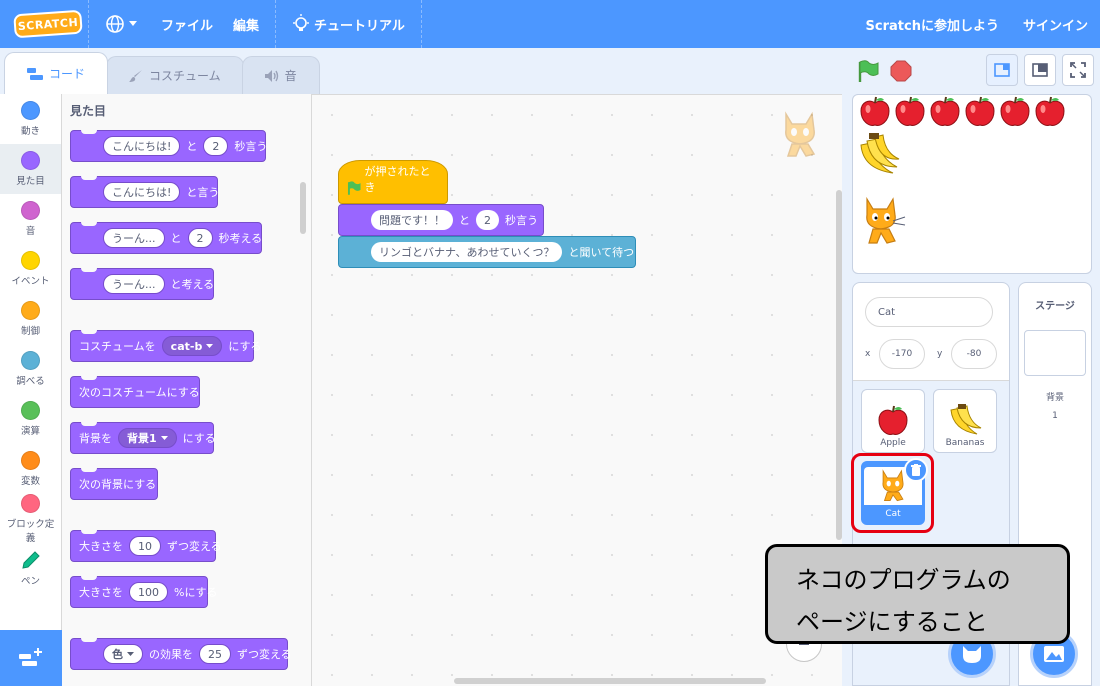 Image resolution: width=1100 pixels, height=686 pixels. What do you see at coordinates (187, 24) in the screenshot?
I see `file-menu: ファイル` at bounding box center [187, 24].